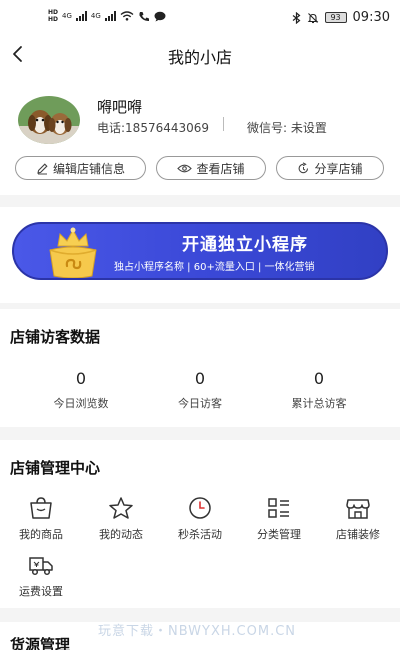  I want to click on bluetooth-icon, so click(296, 17).